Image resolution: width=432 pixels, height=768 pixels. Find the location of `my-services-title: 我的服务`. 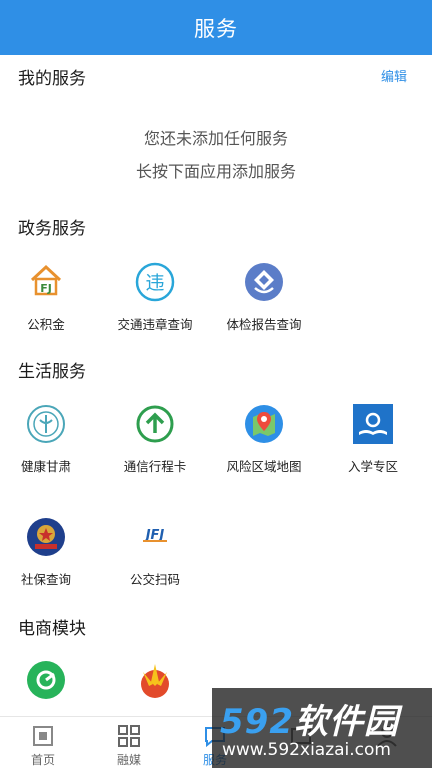

my-services-title: 我的服务 is located at coordinates (52, 79).